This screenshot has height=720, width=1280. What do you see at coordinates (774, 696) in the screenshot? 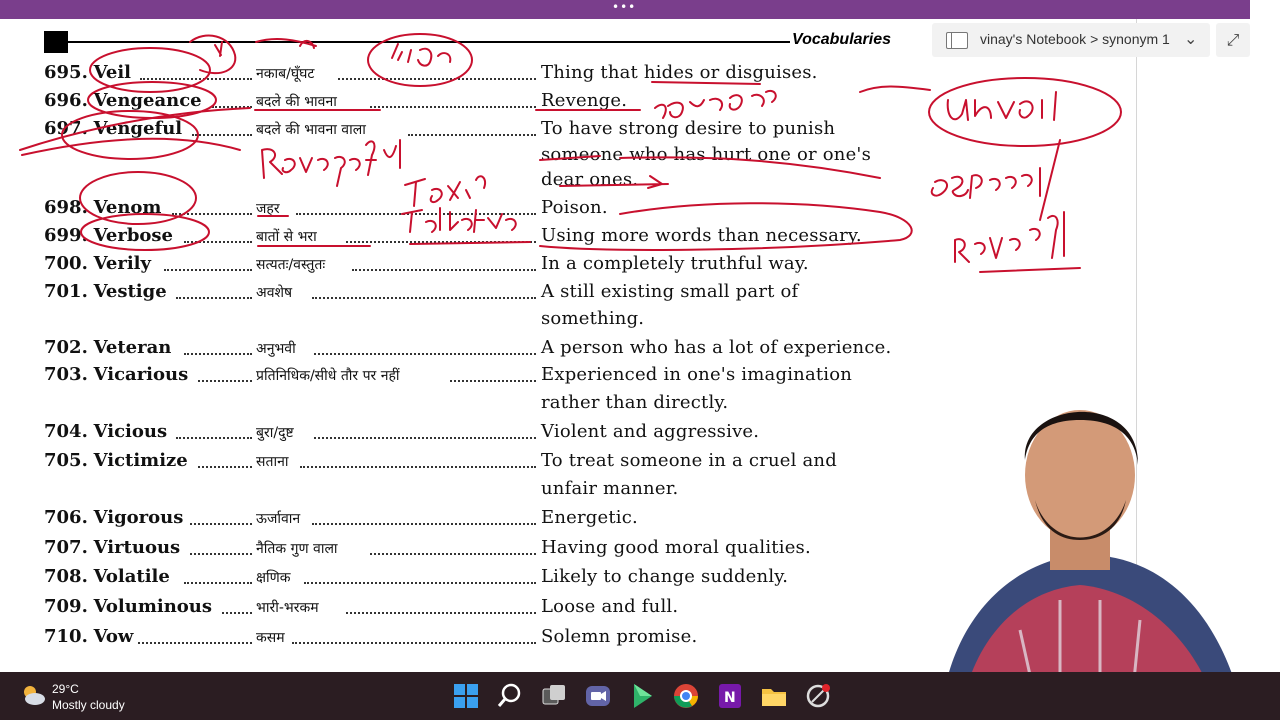
I see `file-explorer-icon` at bounding box center [774, 696].